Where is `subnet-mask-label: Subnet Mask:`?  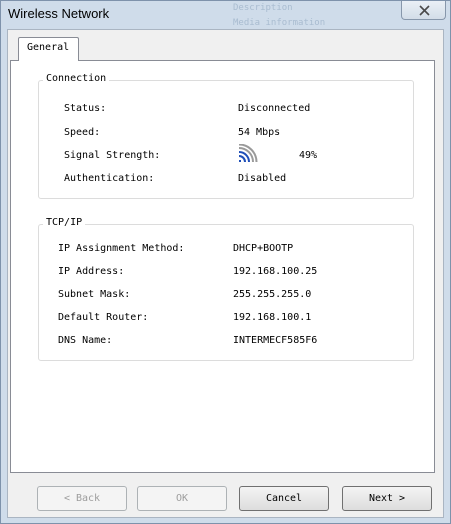 subnet-mask-label: Subnet Mask: is located at coordinates (94, 294).